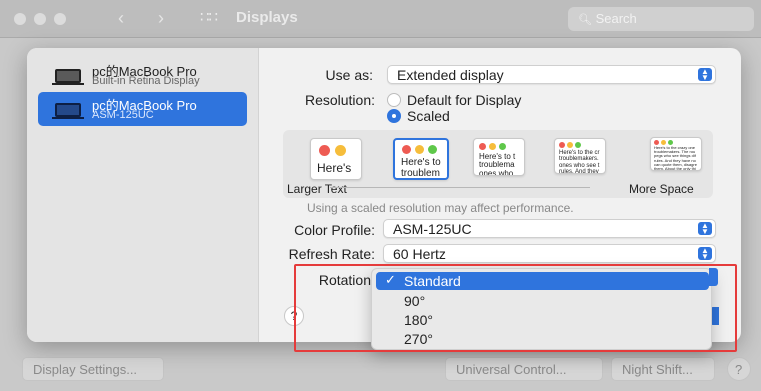 This screenshot has width=761, height=391. I want to click on larger-text-label: Larger Text, so click(317, 189).